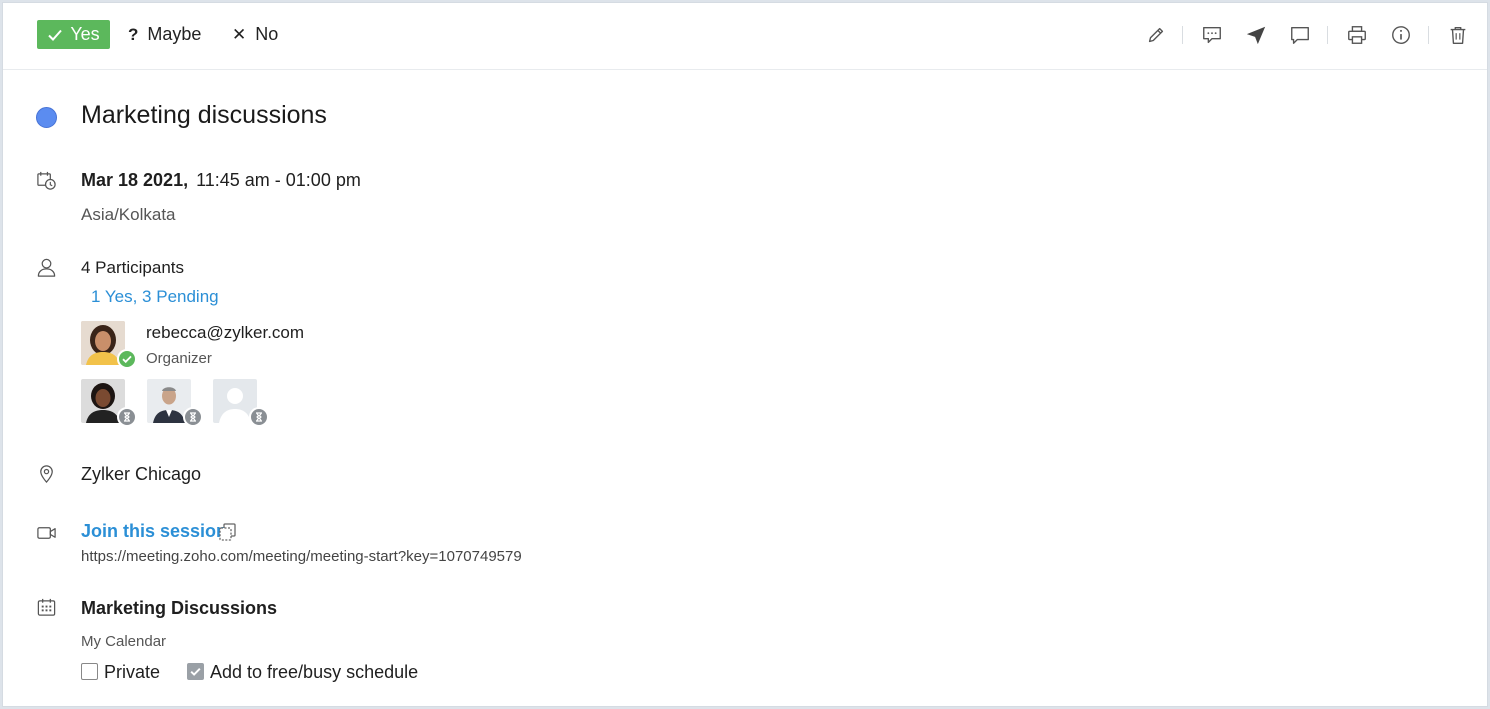 The width and height of the screenshot is (1490, 709). Describe the element at coordinates (46, 267) in the screenshot. I see `person-icon` at that location.